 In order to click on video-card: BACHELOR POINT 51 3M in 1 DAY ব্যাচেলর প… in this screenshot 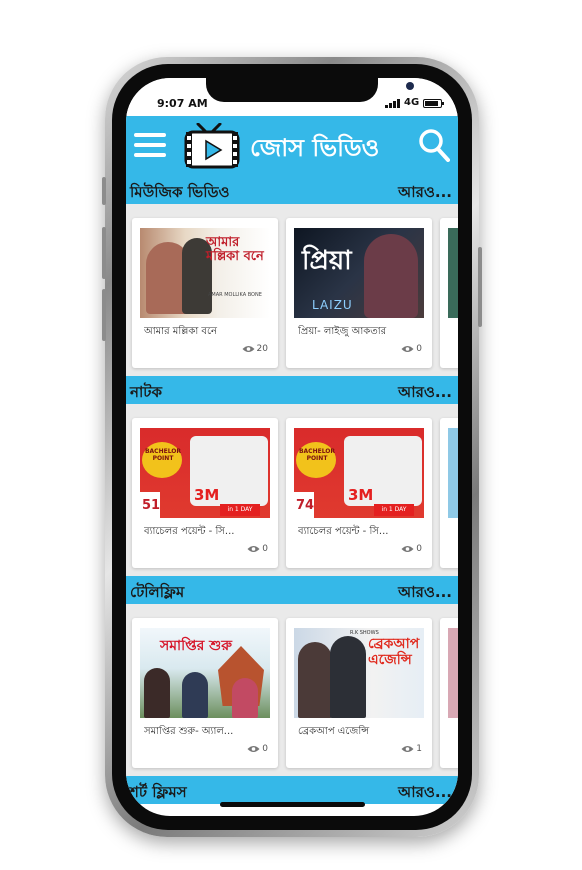, I will do `click(205, 493)`.